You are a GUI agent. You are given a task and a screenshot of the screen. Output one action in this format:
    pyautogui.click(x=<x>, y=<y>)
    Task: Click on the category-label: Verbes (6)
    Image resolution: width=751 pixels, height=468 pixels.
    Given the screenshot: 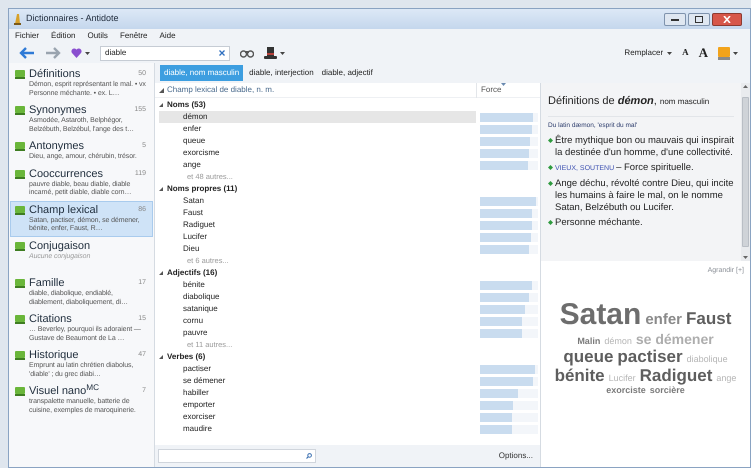 What is the action you would take?
    pyautogui.click(x=186, y=357)
    